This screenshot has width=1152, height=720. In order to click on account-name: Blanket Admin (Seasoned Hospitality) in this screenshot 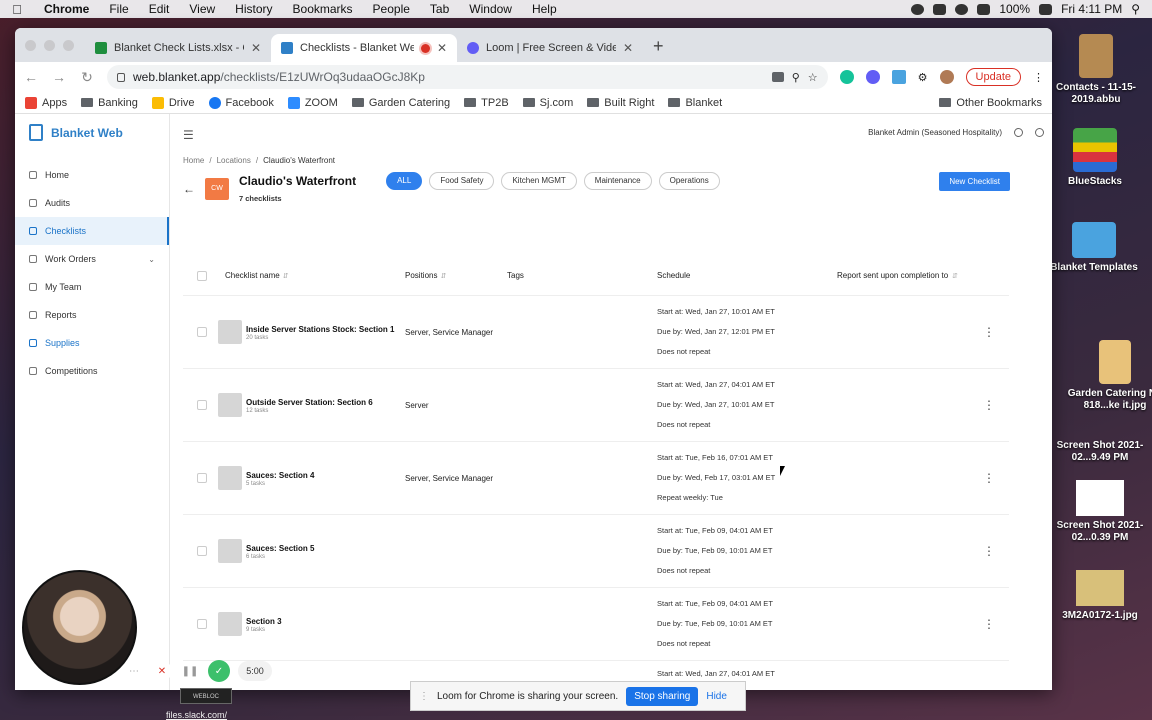, I will do `click(935, 132)`.